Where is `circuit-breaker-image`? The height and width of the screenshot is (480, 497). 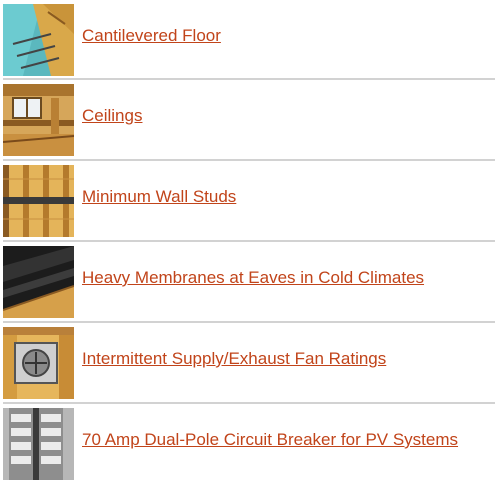 circuit-breaker-image is located at coordinates (38, 444).